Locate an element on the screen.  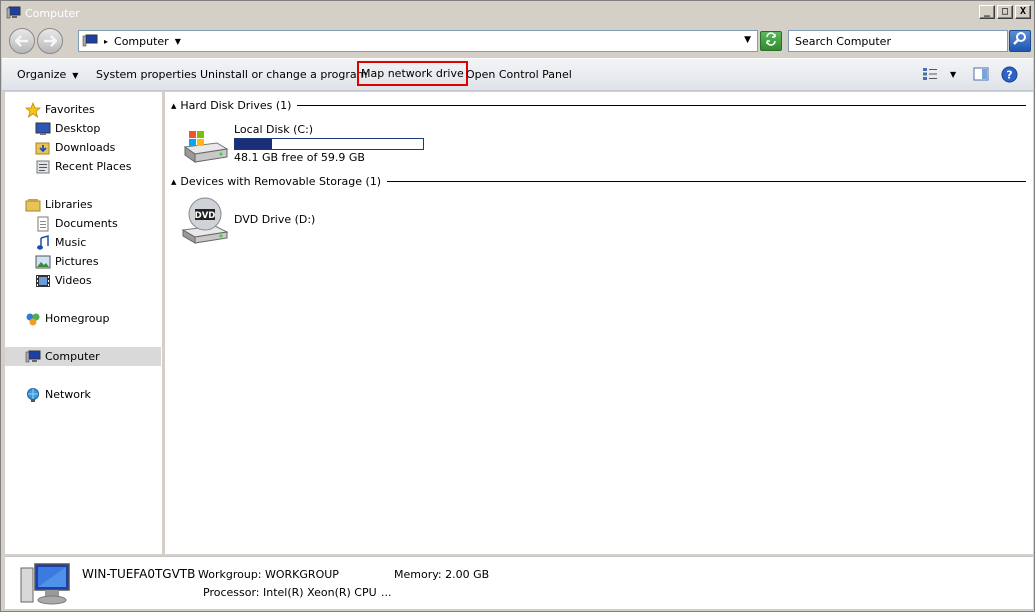
nav-recent-places: Recent Places is located at coordinates (83, 166).